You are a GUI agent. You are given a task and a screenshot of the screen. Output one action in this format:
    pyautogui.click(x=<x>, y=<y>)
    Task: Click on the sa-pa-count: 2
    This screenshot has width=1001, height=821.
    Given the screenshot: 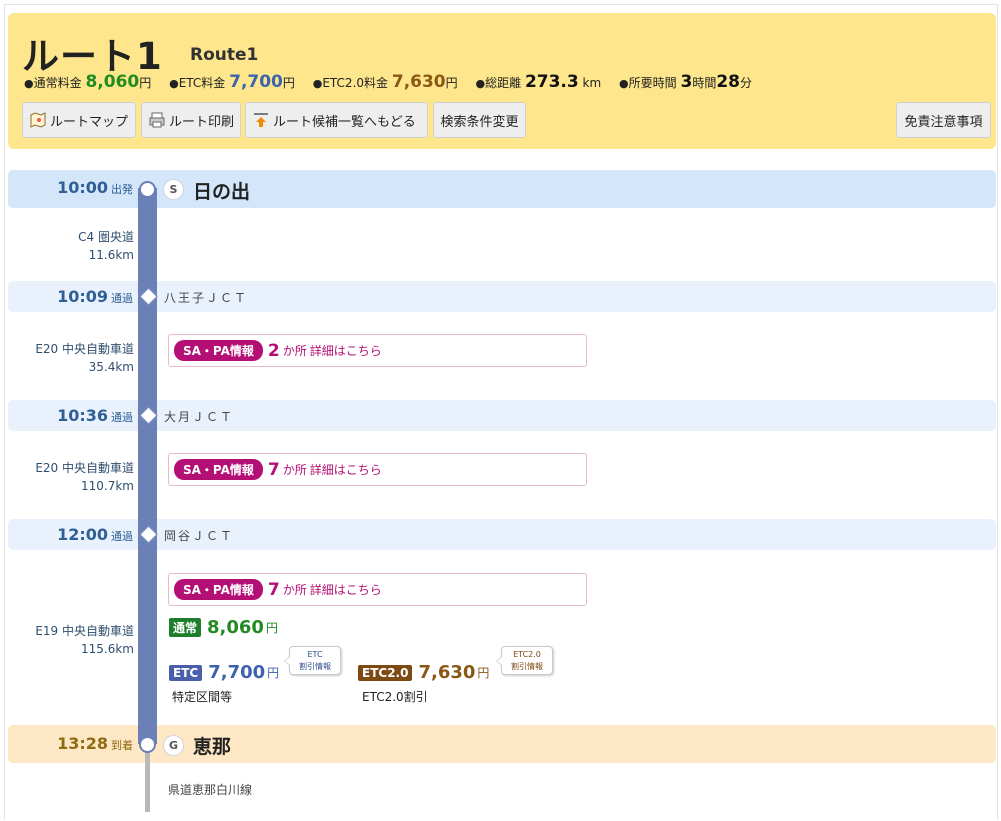 What is the action you would take?
    pyautogui.click(x=273, y=350)
    